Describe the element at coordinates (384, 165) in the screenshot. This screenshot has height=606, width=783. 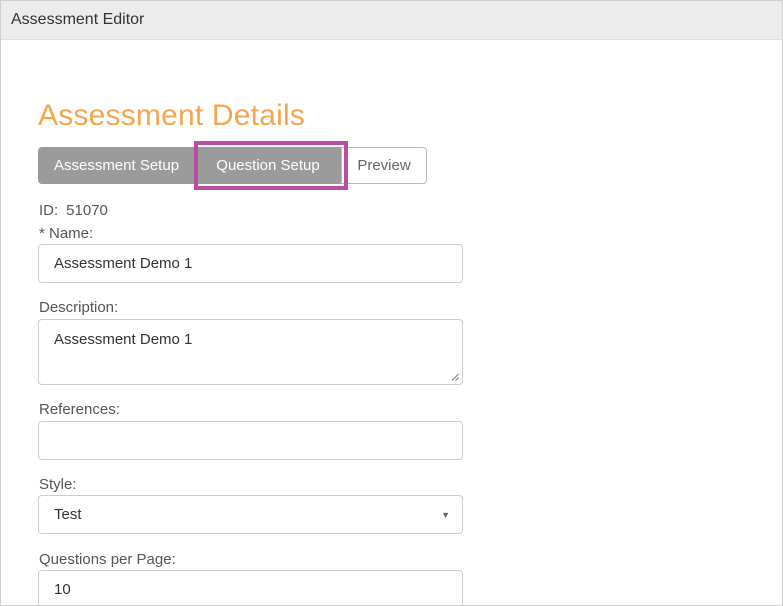
I see `tab-preview: Preview` at that location.